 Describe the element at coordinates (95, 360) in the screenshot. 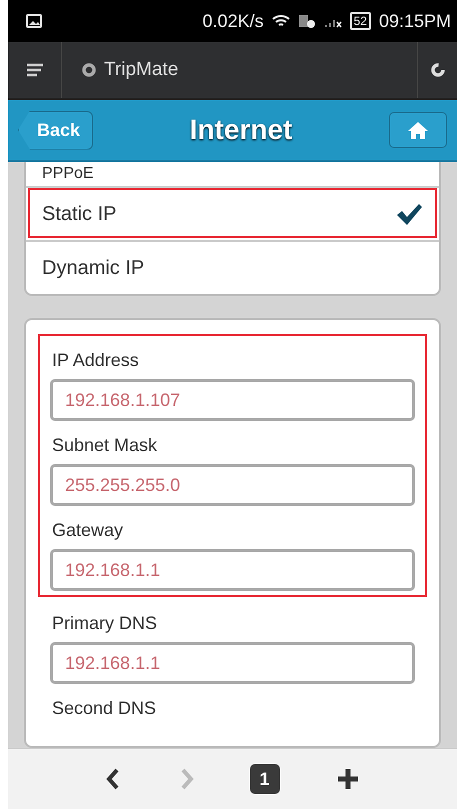

I see `field-label: IP Address` at that location.